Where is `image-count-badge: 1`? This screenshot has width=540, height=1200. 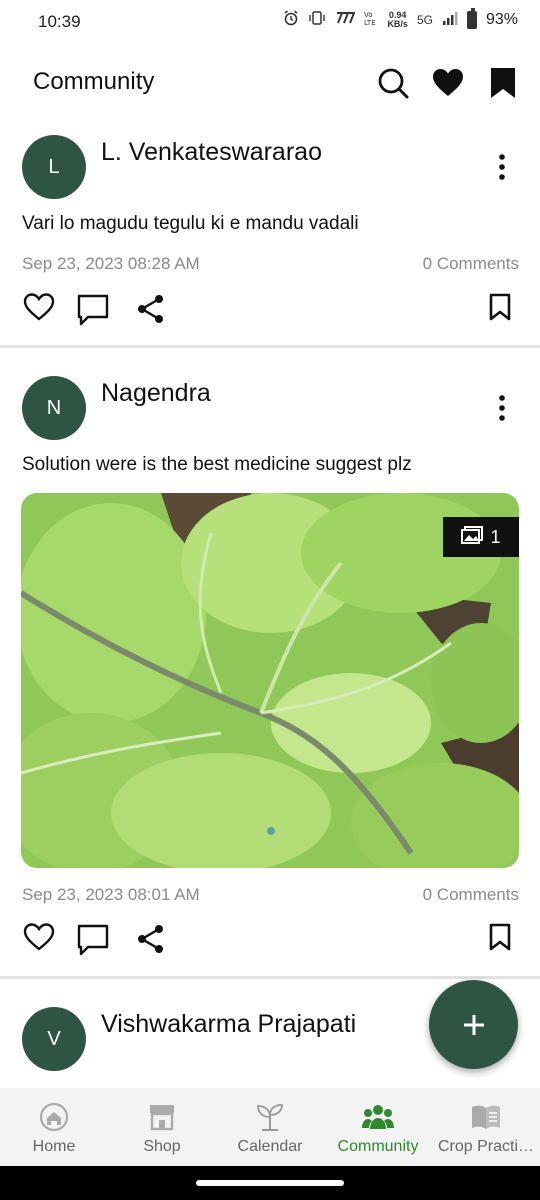 image-count-badge: 1 is located at coordinates (481, 537).